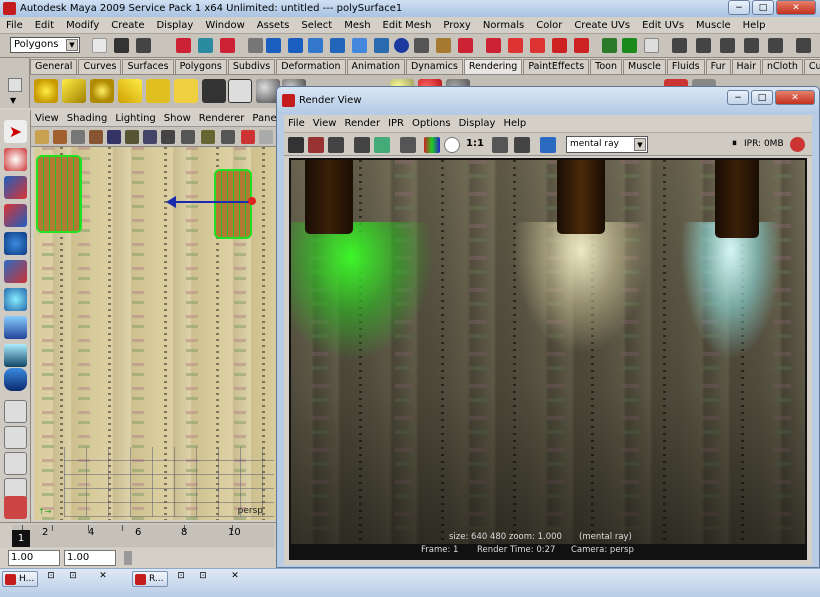 This screenshot has height=597, width=820. Describe the element at coordinates (266, 137) in the screenshot. I see `isolate-icon` at that location.